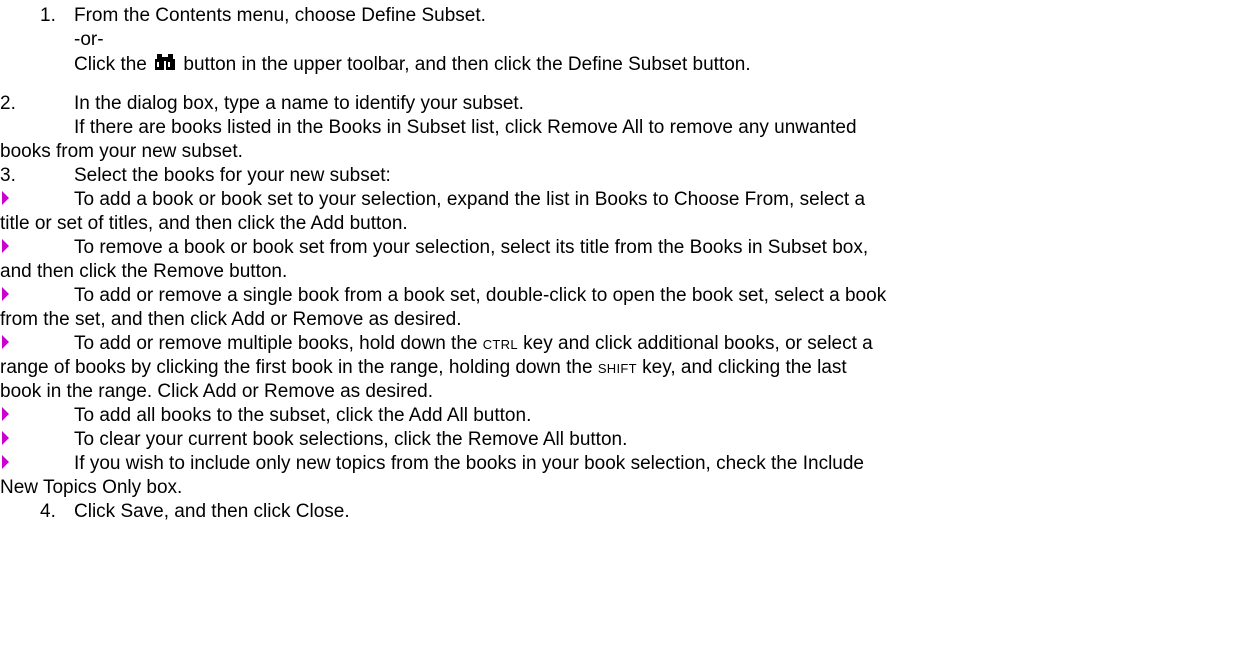  What do you see at coordinates (500, 344) in the screenshot?
I see `ctrl-key: CTRL` at bounding box center [500, 344].